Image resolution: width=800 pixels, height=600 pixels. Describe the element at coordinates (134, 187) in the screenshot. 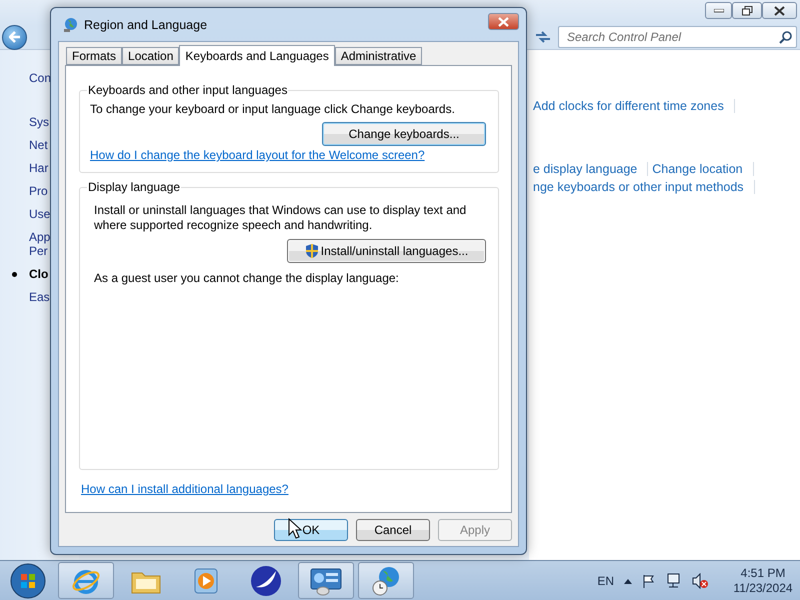

I see `group-title: Display language` at that location.